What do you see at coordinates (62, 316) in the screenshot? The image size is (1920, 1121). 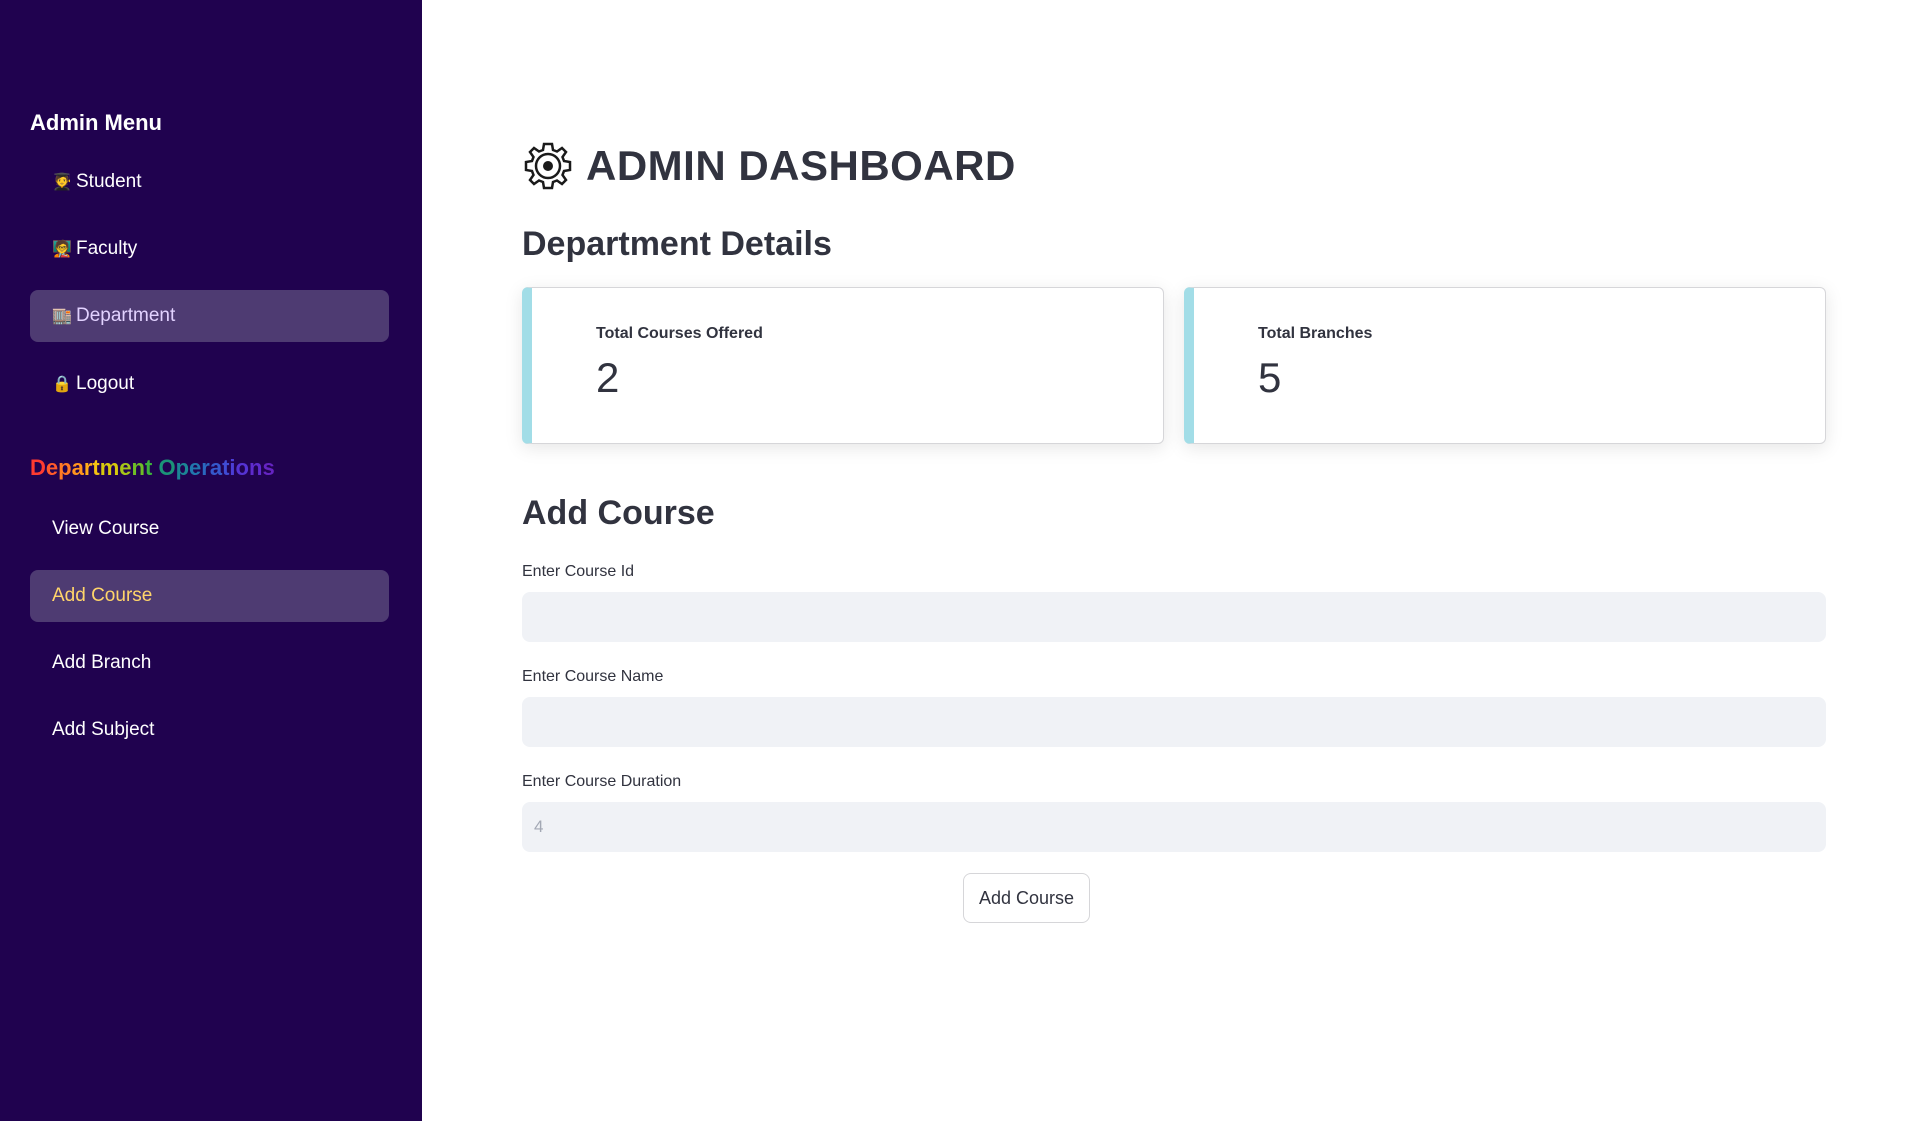 I see `department-icon: 🏬` at bounding box center [62, 316].